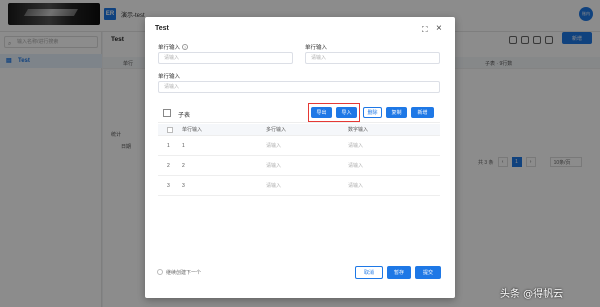 The image size is (600, 307). I want to click on field-label: 单行输入?, so click(173, 47).